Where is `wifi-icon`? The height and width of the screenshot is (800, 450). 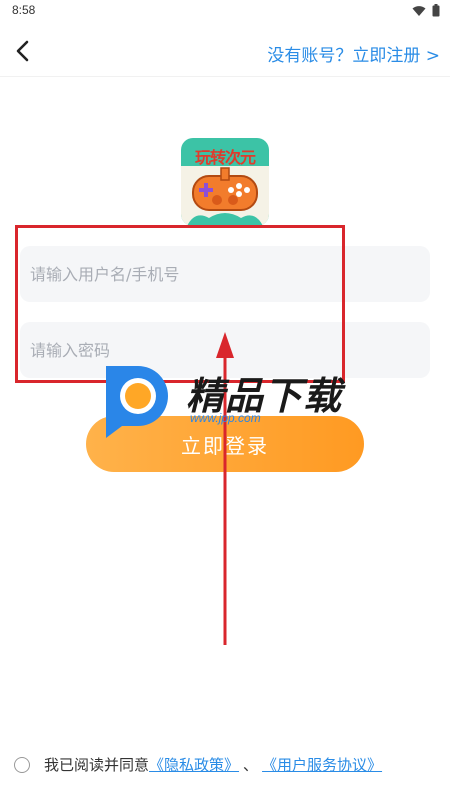
wifi-icon is located at coordinates (419, 10).